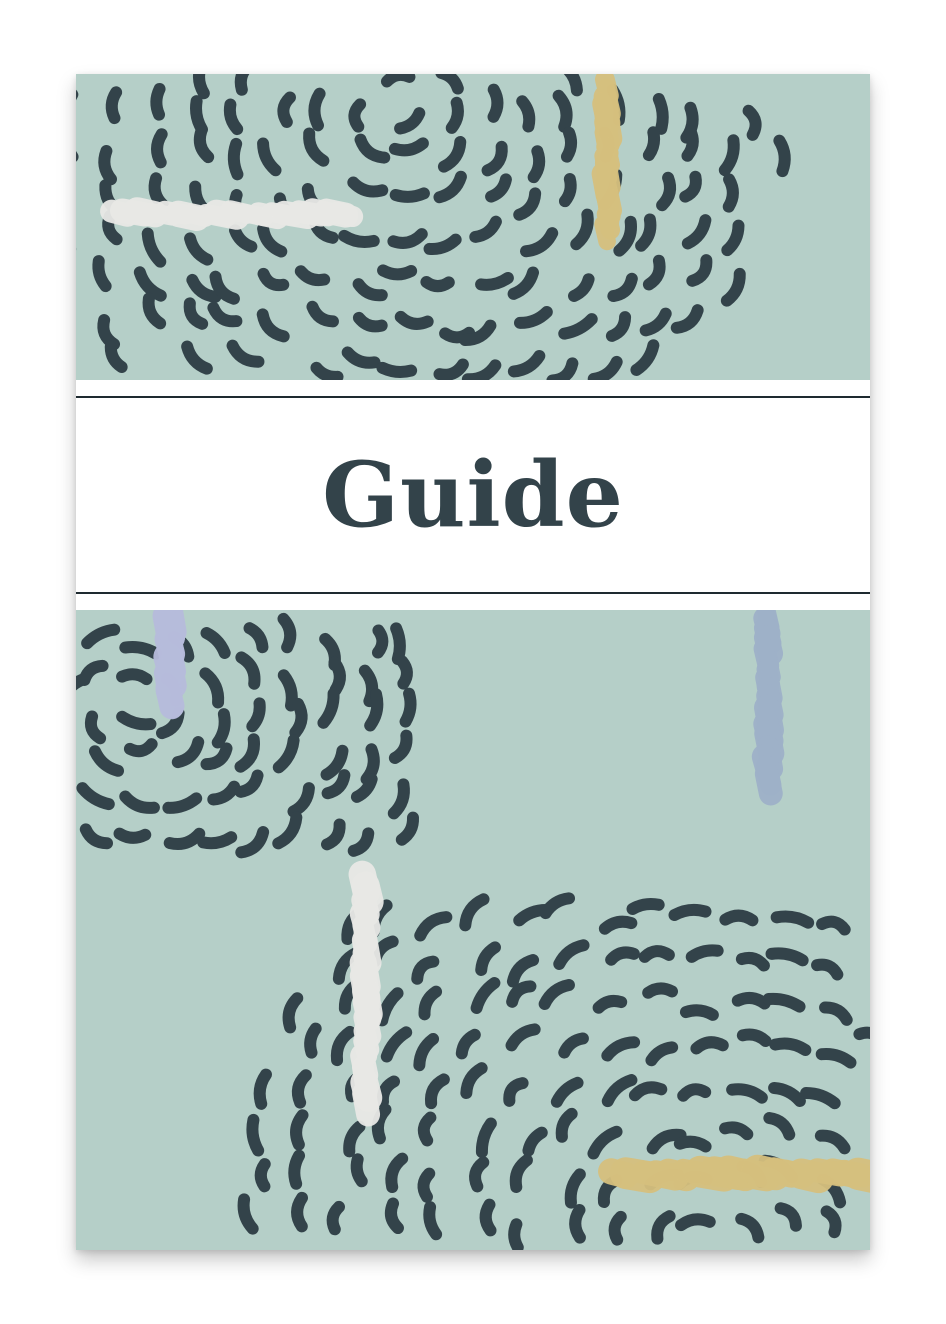 The image size is (946, 1324). What do you see at coordinates (473, 495) in the screenshot?
I see `title-band: Guide` at bounding box center [473, 495].